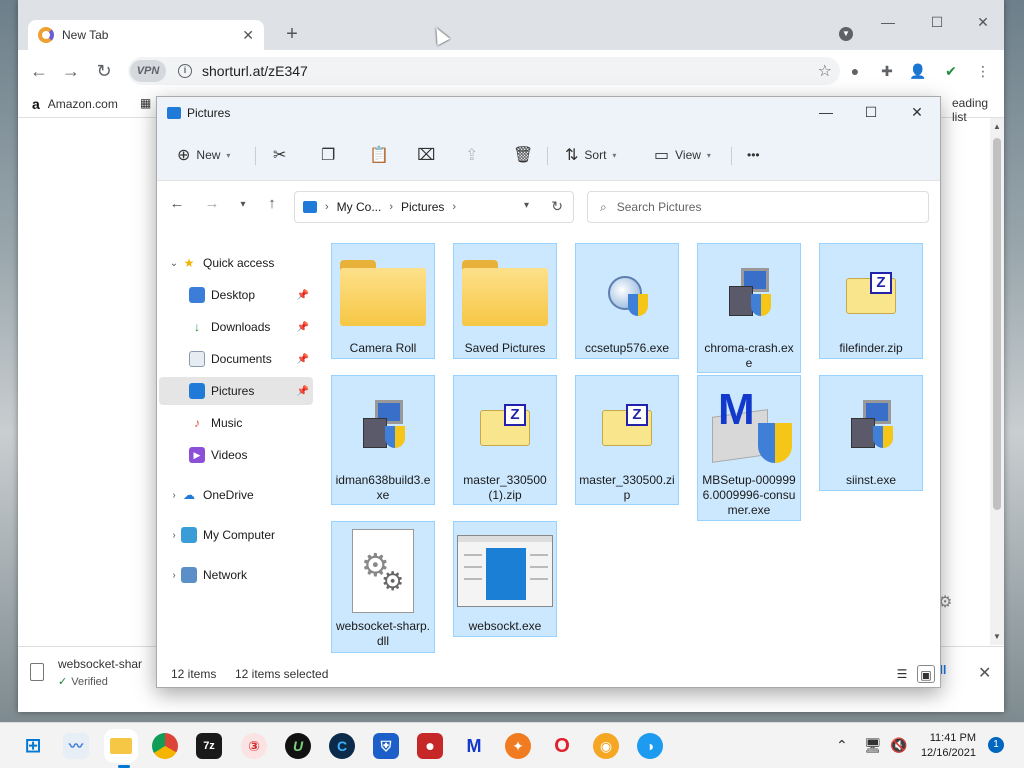 This screenshot has height=768, width=1024. I want to click on 7zip-icon: 7z, so click(209, 746).